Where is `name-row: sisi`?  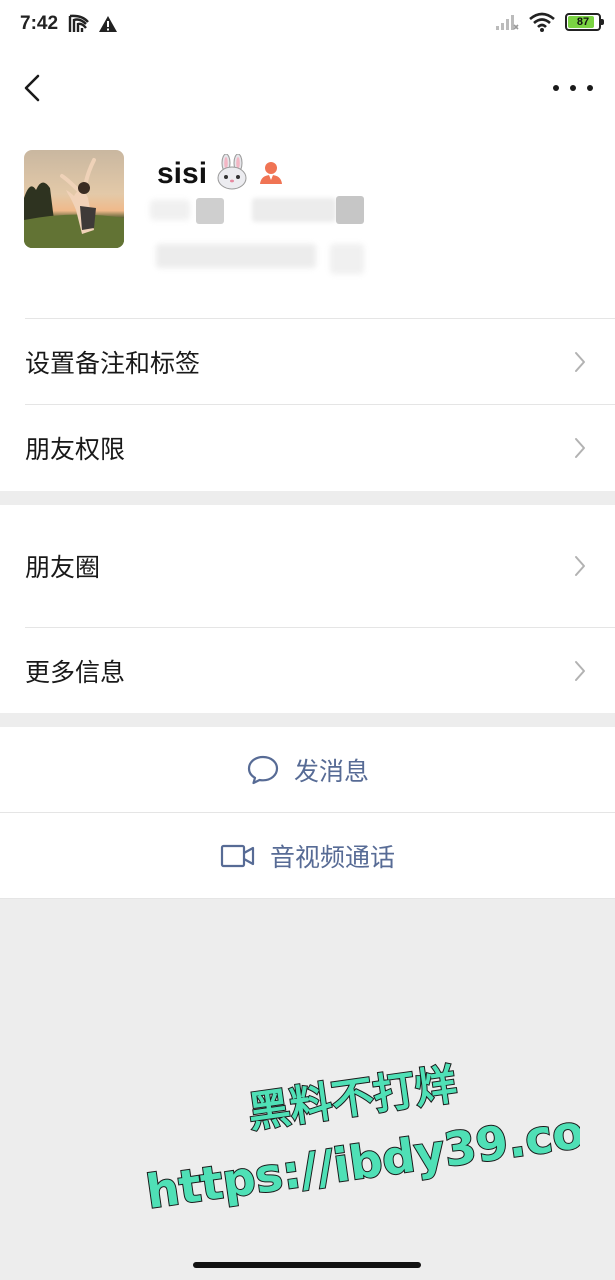 name-row: sisi is located at coordinates (221, 173).